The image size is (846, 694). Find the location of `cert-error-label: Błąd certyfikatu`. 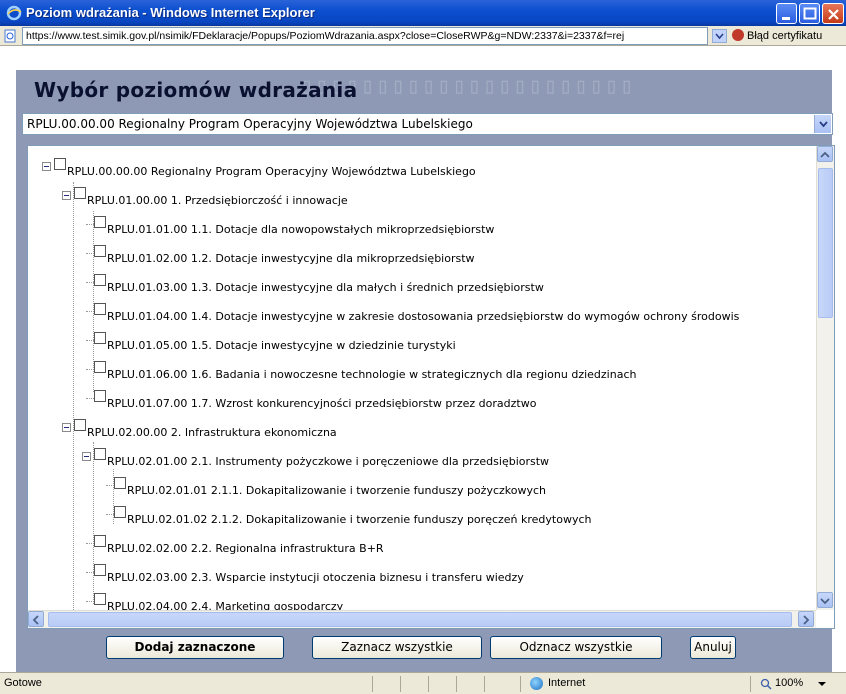

cert-error-label: Błąd certyfikatu is located at coordinates (785, 36).